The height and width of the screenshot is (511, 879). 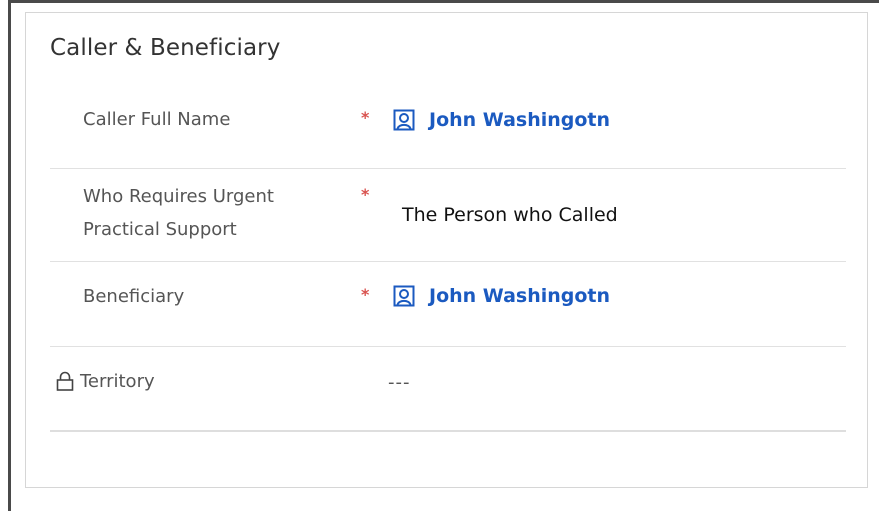 I want to click on beneficiary-lookup: John Washingotn, so click(x=501, y=296).